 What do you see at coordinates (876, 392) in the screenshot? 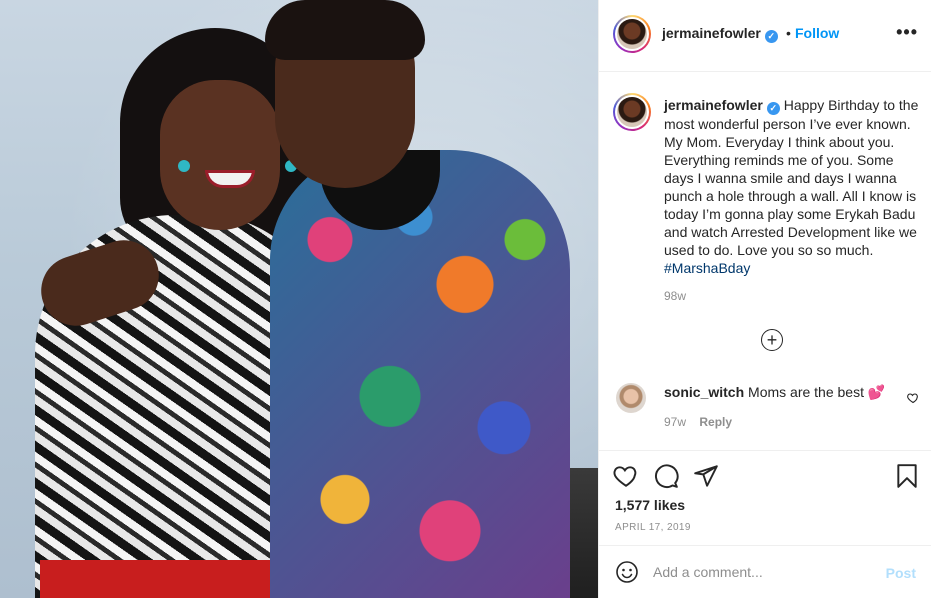
I see `comment-emoji: 💕` at bounding box center [876, 392].